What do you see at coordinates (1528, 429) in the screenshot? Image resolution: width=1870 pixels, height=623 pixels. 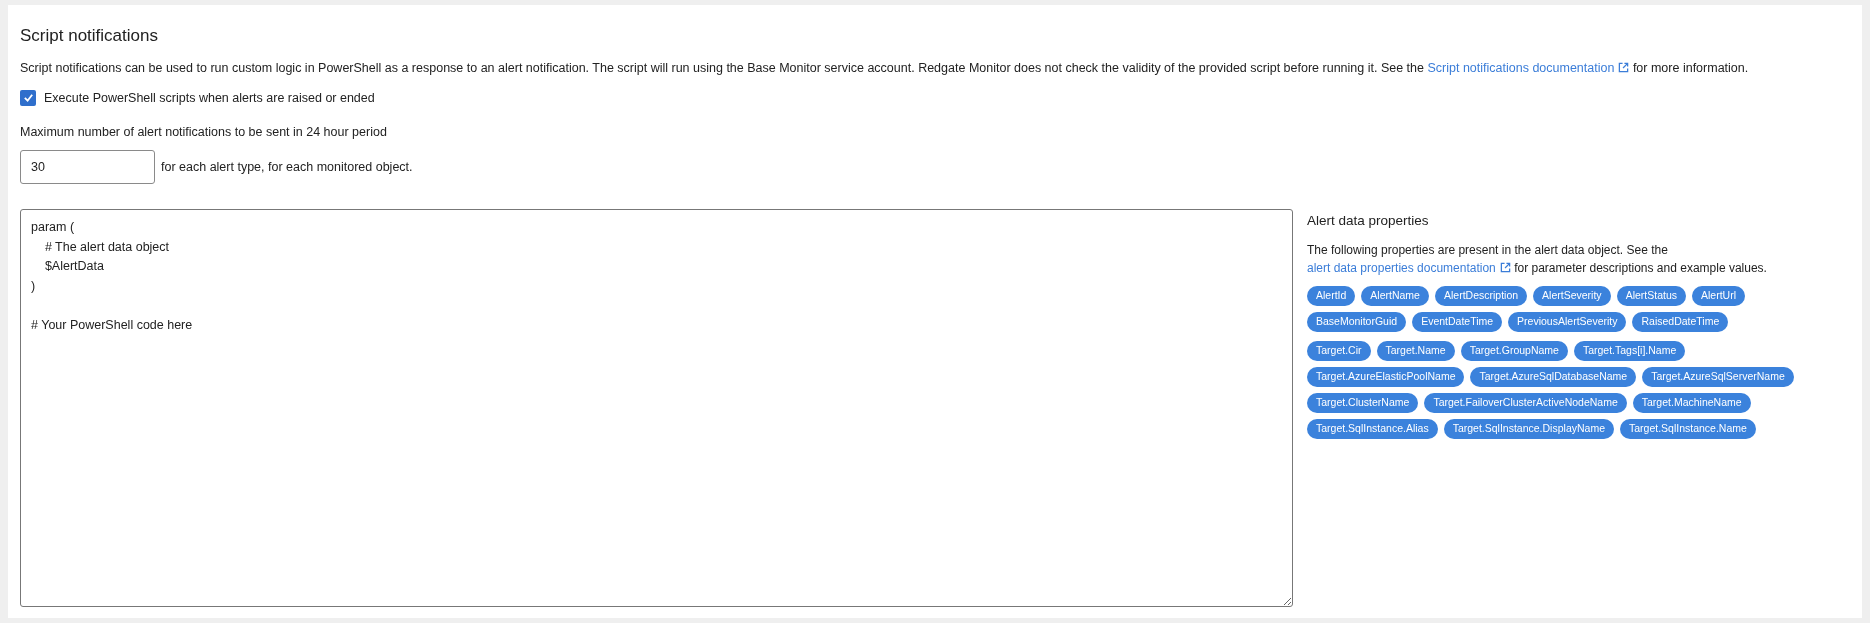 I see `property-chip: Target.SqlInstance.DisplayName` at bounding box center [1528, 429].